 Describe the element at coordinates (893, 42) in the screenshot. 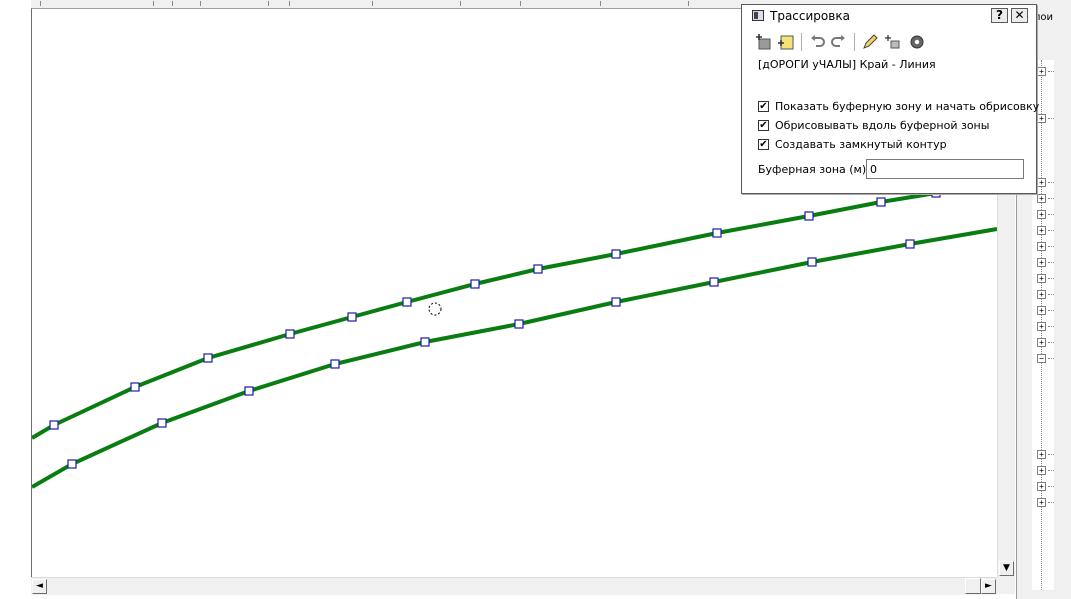

I see `sparkle-node-icon` at that location.